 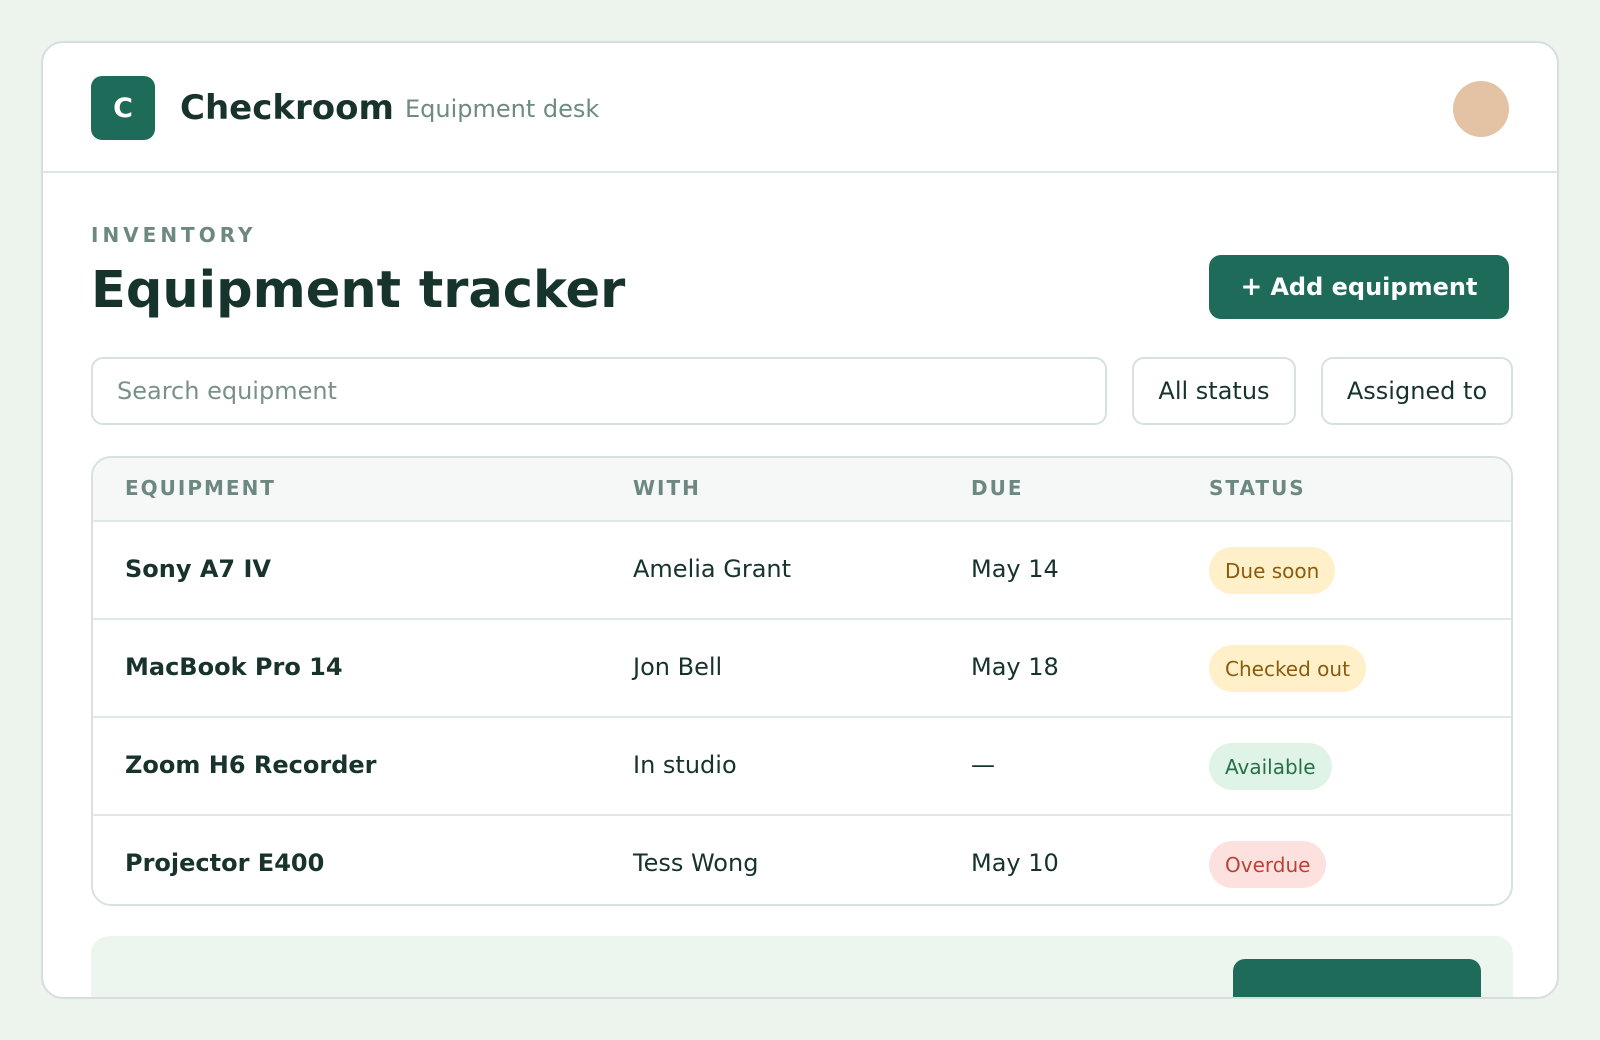 What do you see at coordinates (174, 235) in the screenshot?
I see `section-eyebrow: INVENTORY` at bounding box center [174, 235].